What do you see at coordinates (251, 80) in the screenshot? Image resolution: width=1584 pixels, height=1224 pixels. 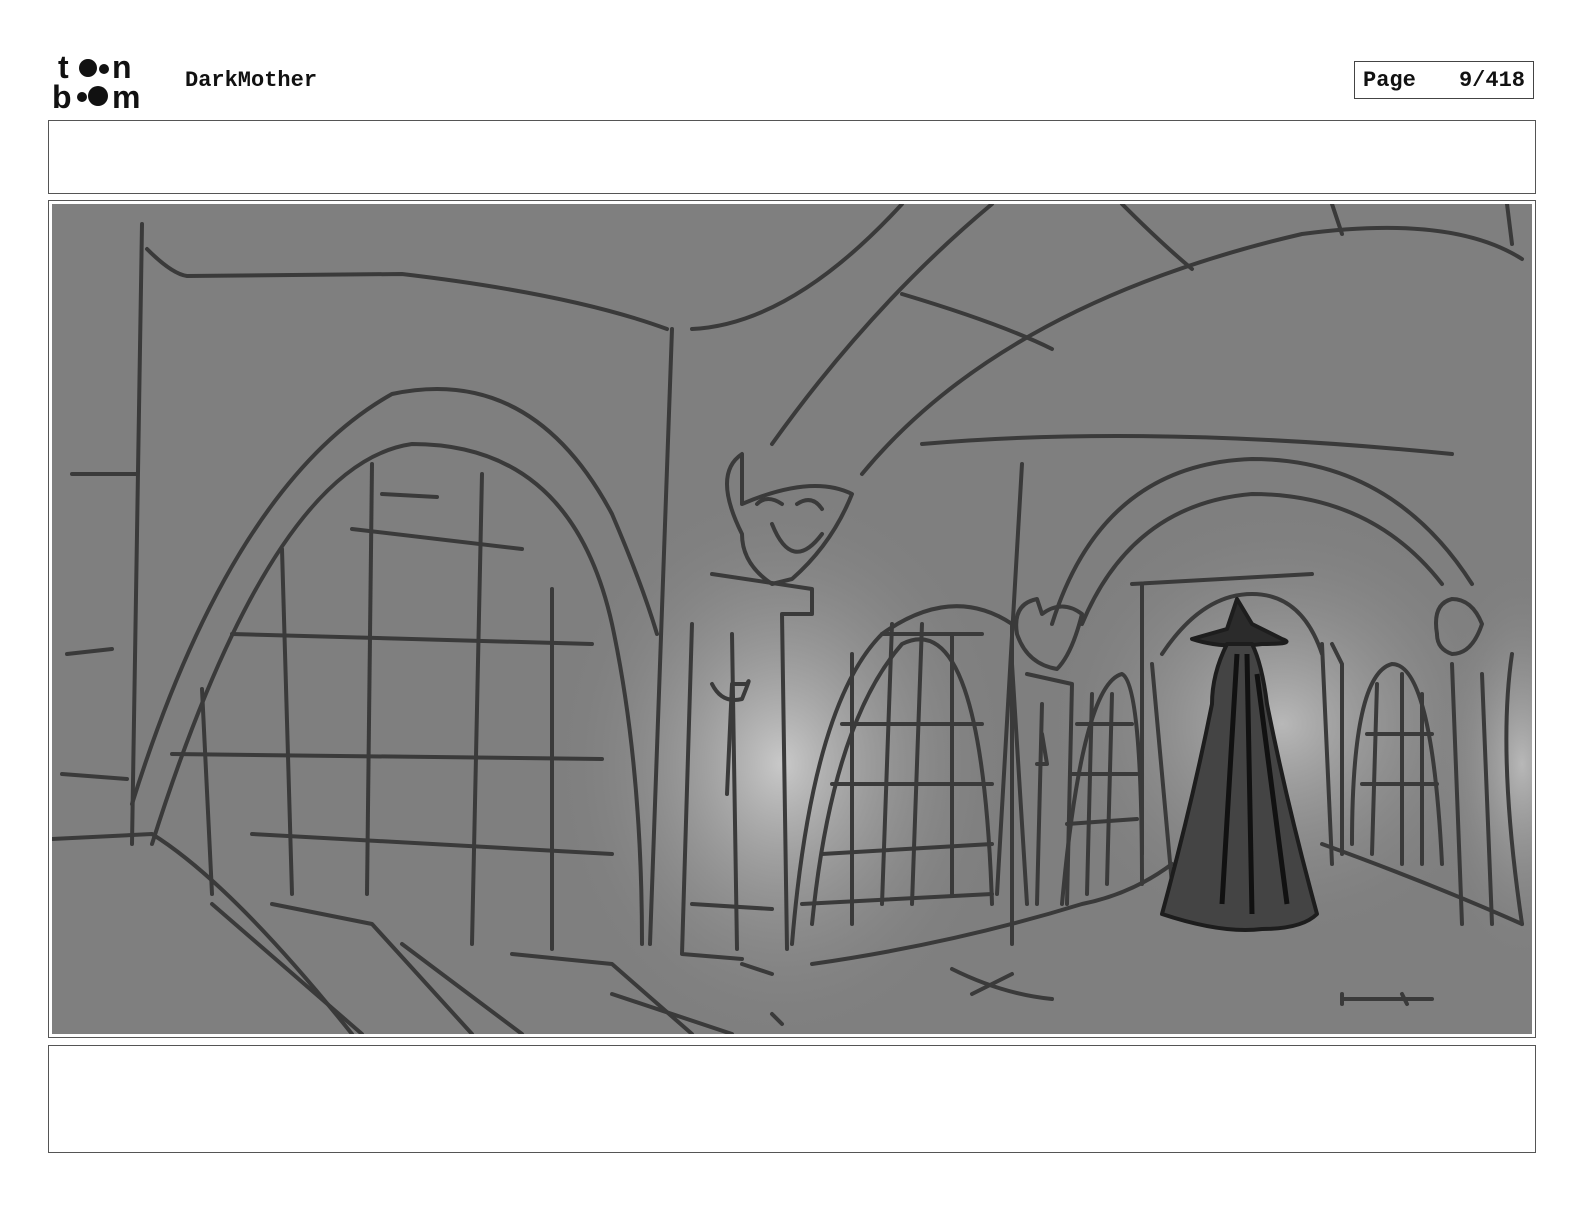 I see `project-title: DarkMother` at bounding box center [251, 80].